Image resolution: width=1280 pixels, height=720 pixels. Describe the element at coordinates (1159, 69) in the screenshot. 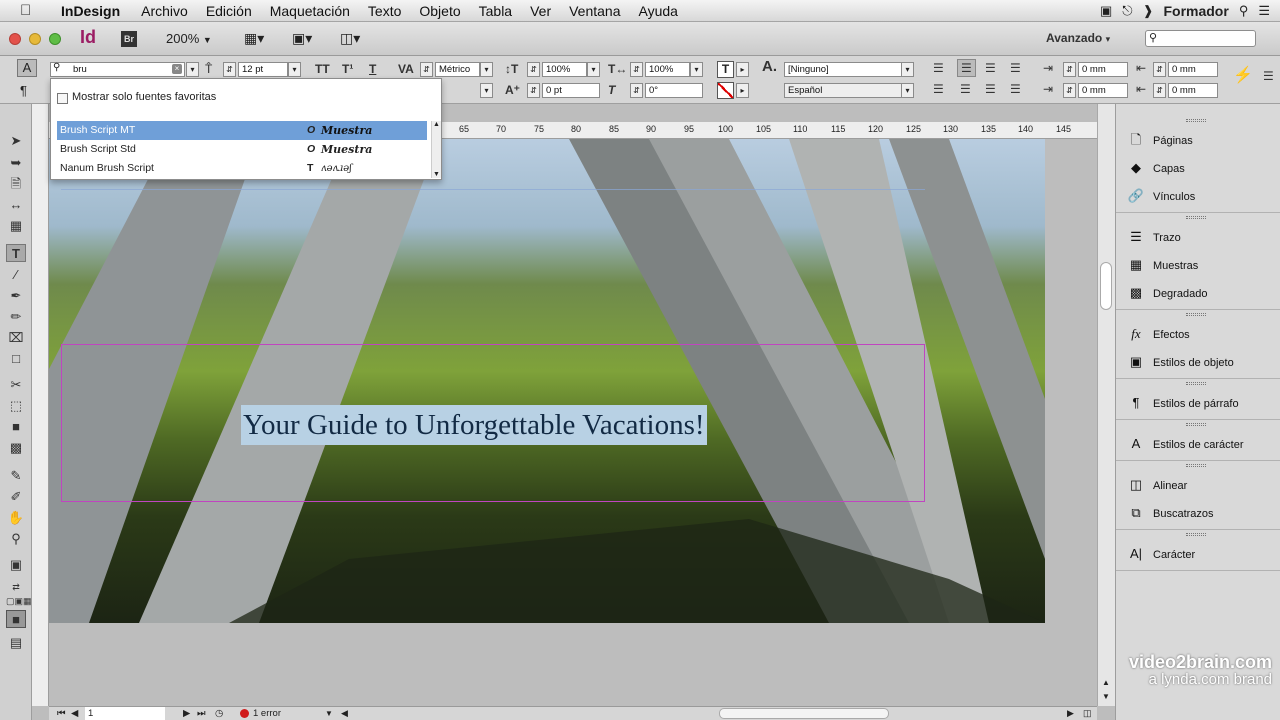

I see `right-indent-stepper: ⇵` at that location.